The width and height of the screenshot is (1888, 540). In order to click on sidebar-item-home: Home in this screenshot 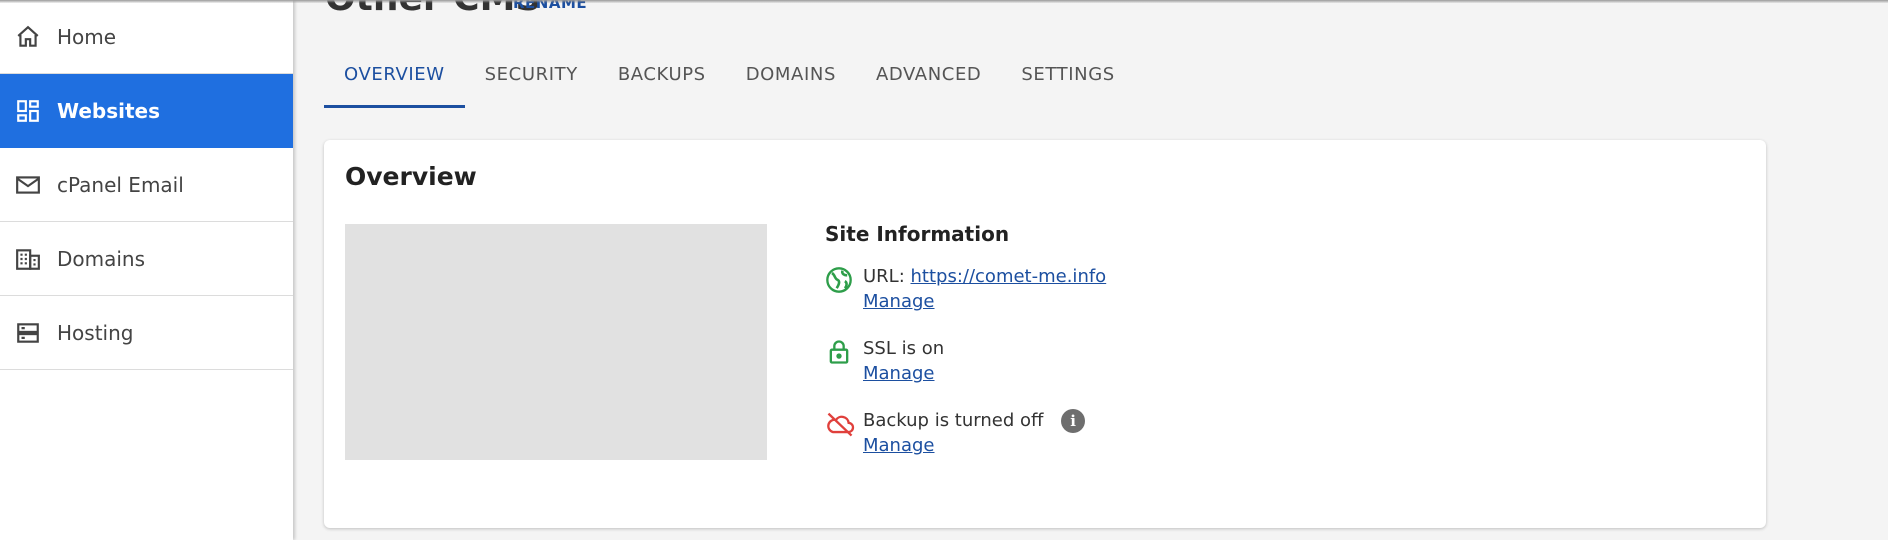, I will do `click(146, 37)`.